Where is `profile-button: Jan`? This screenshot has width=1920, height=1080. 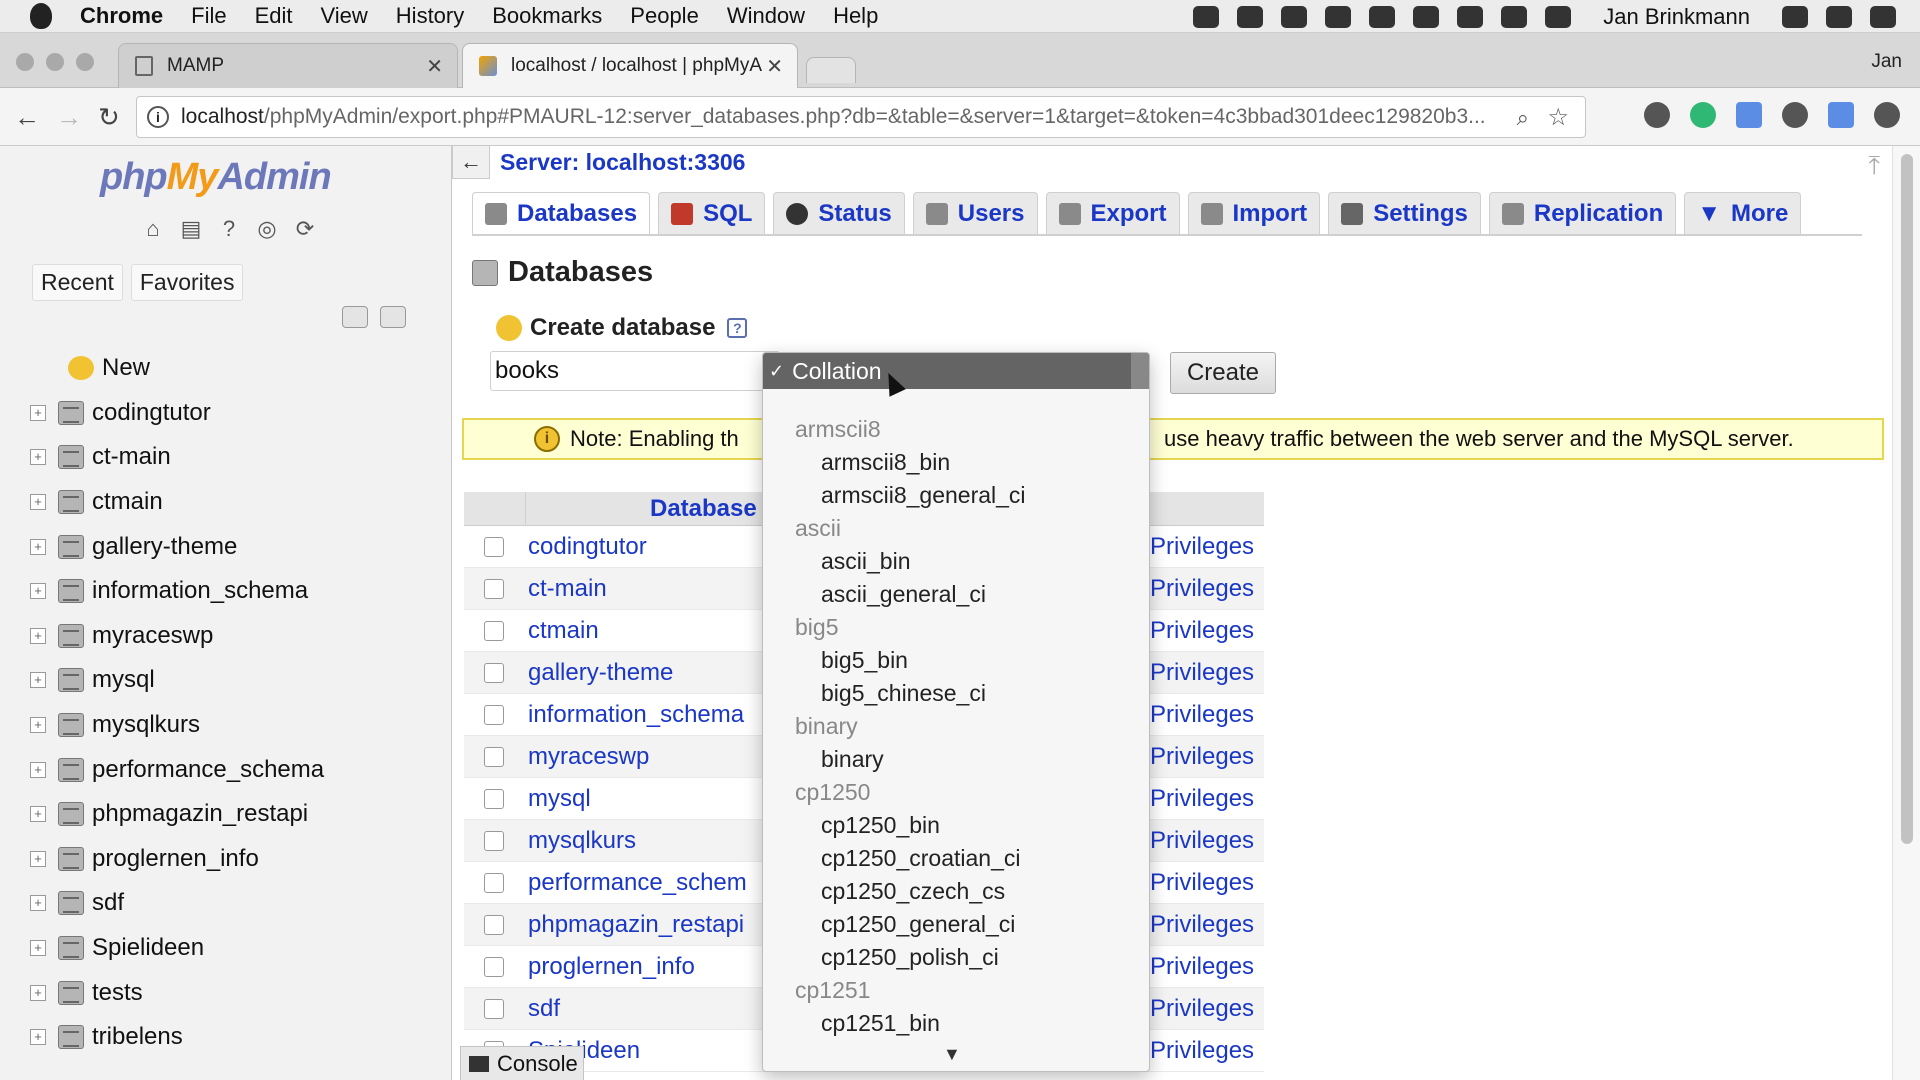 profile-button: Jan is located at coordinates (1886, 62).